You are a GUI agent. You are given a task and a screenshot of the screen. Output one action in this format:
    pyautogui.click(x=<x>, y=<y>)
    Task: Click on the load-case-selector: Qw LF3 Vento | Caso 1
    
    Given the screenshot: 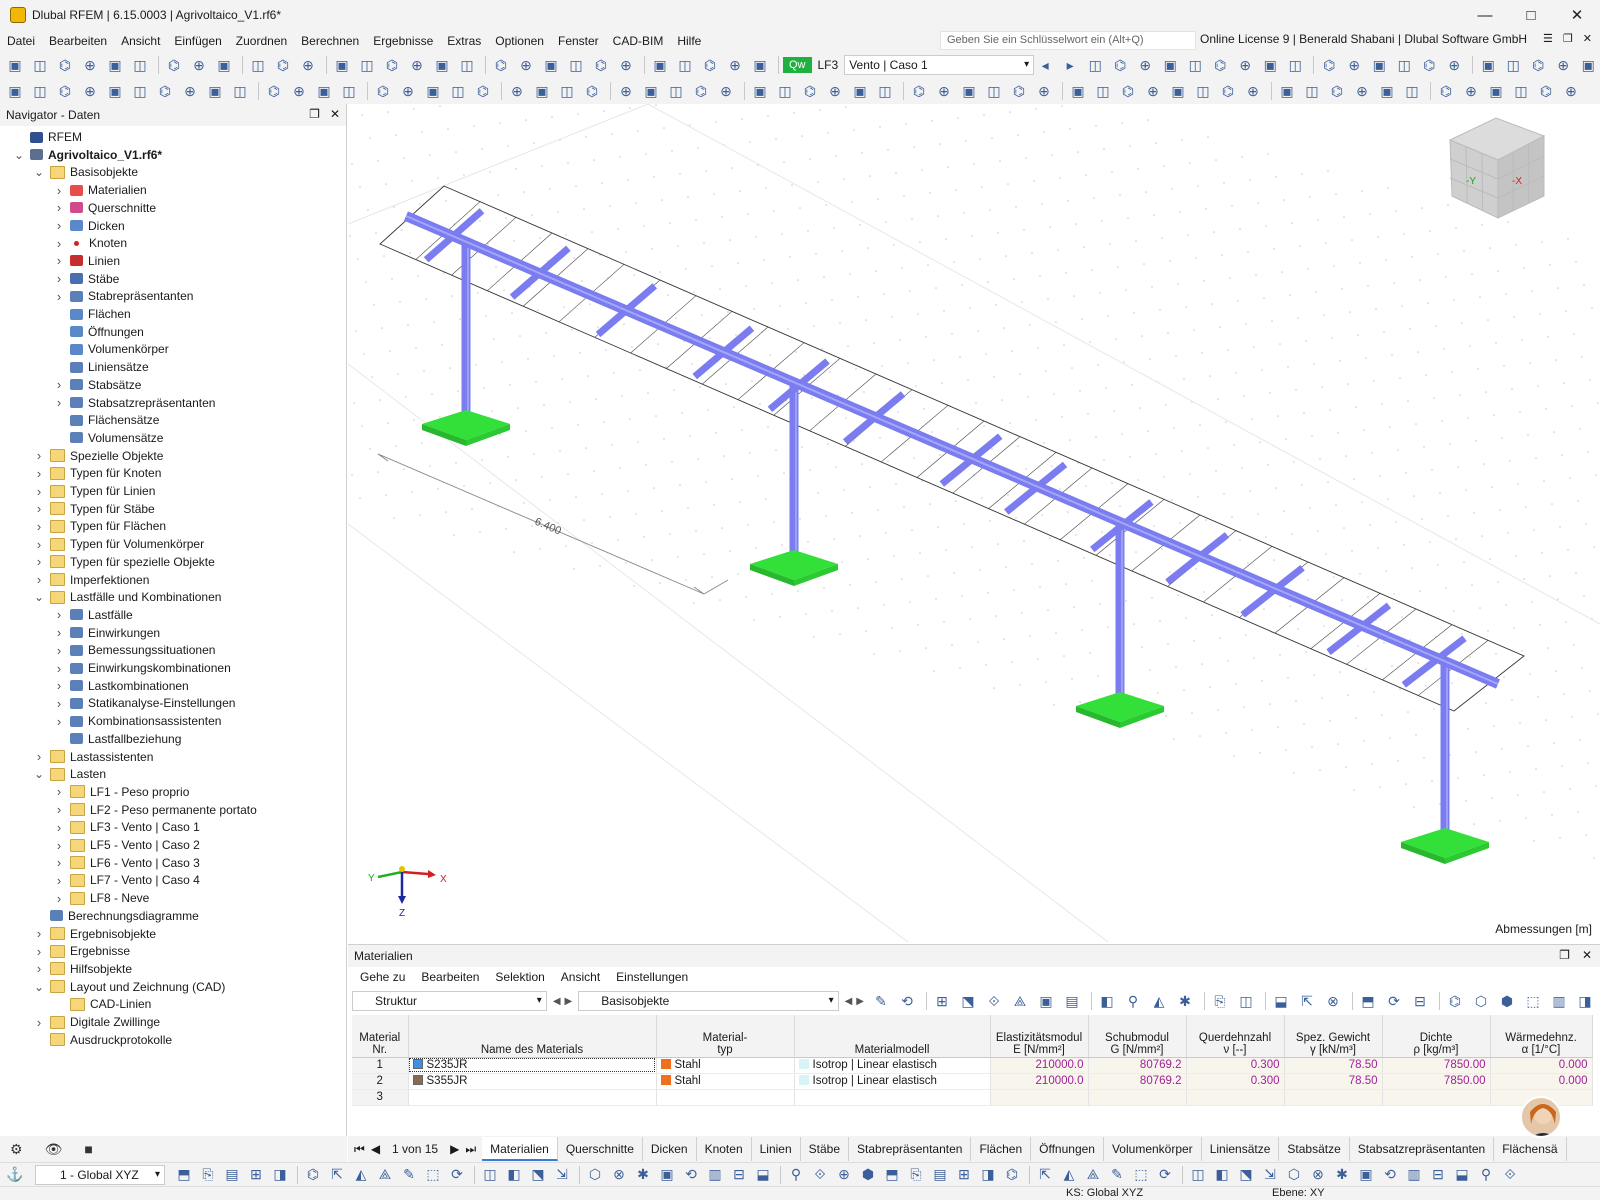 What is the action you would take?
    pyautogui.click(x=909, y=65)
    